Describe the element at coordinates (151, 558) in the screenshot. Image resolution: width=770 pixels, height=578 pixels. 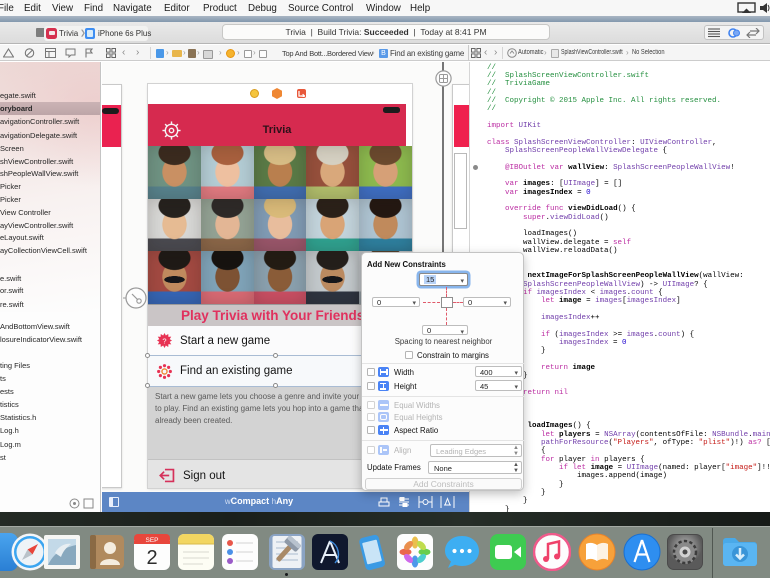
I see `svg-text: 2` at that location.